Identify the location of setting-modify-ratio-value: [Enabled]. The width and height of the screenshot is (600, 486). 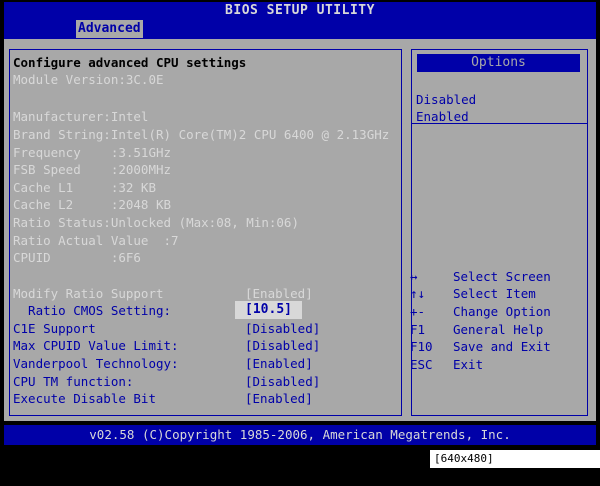
(279, 294).